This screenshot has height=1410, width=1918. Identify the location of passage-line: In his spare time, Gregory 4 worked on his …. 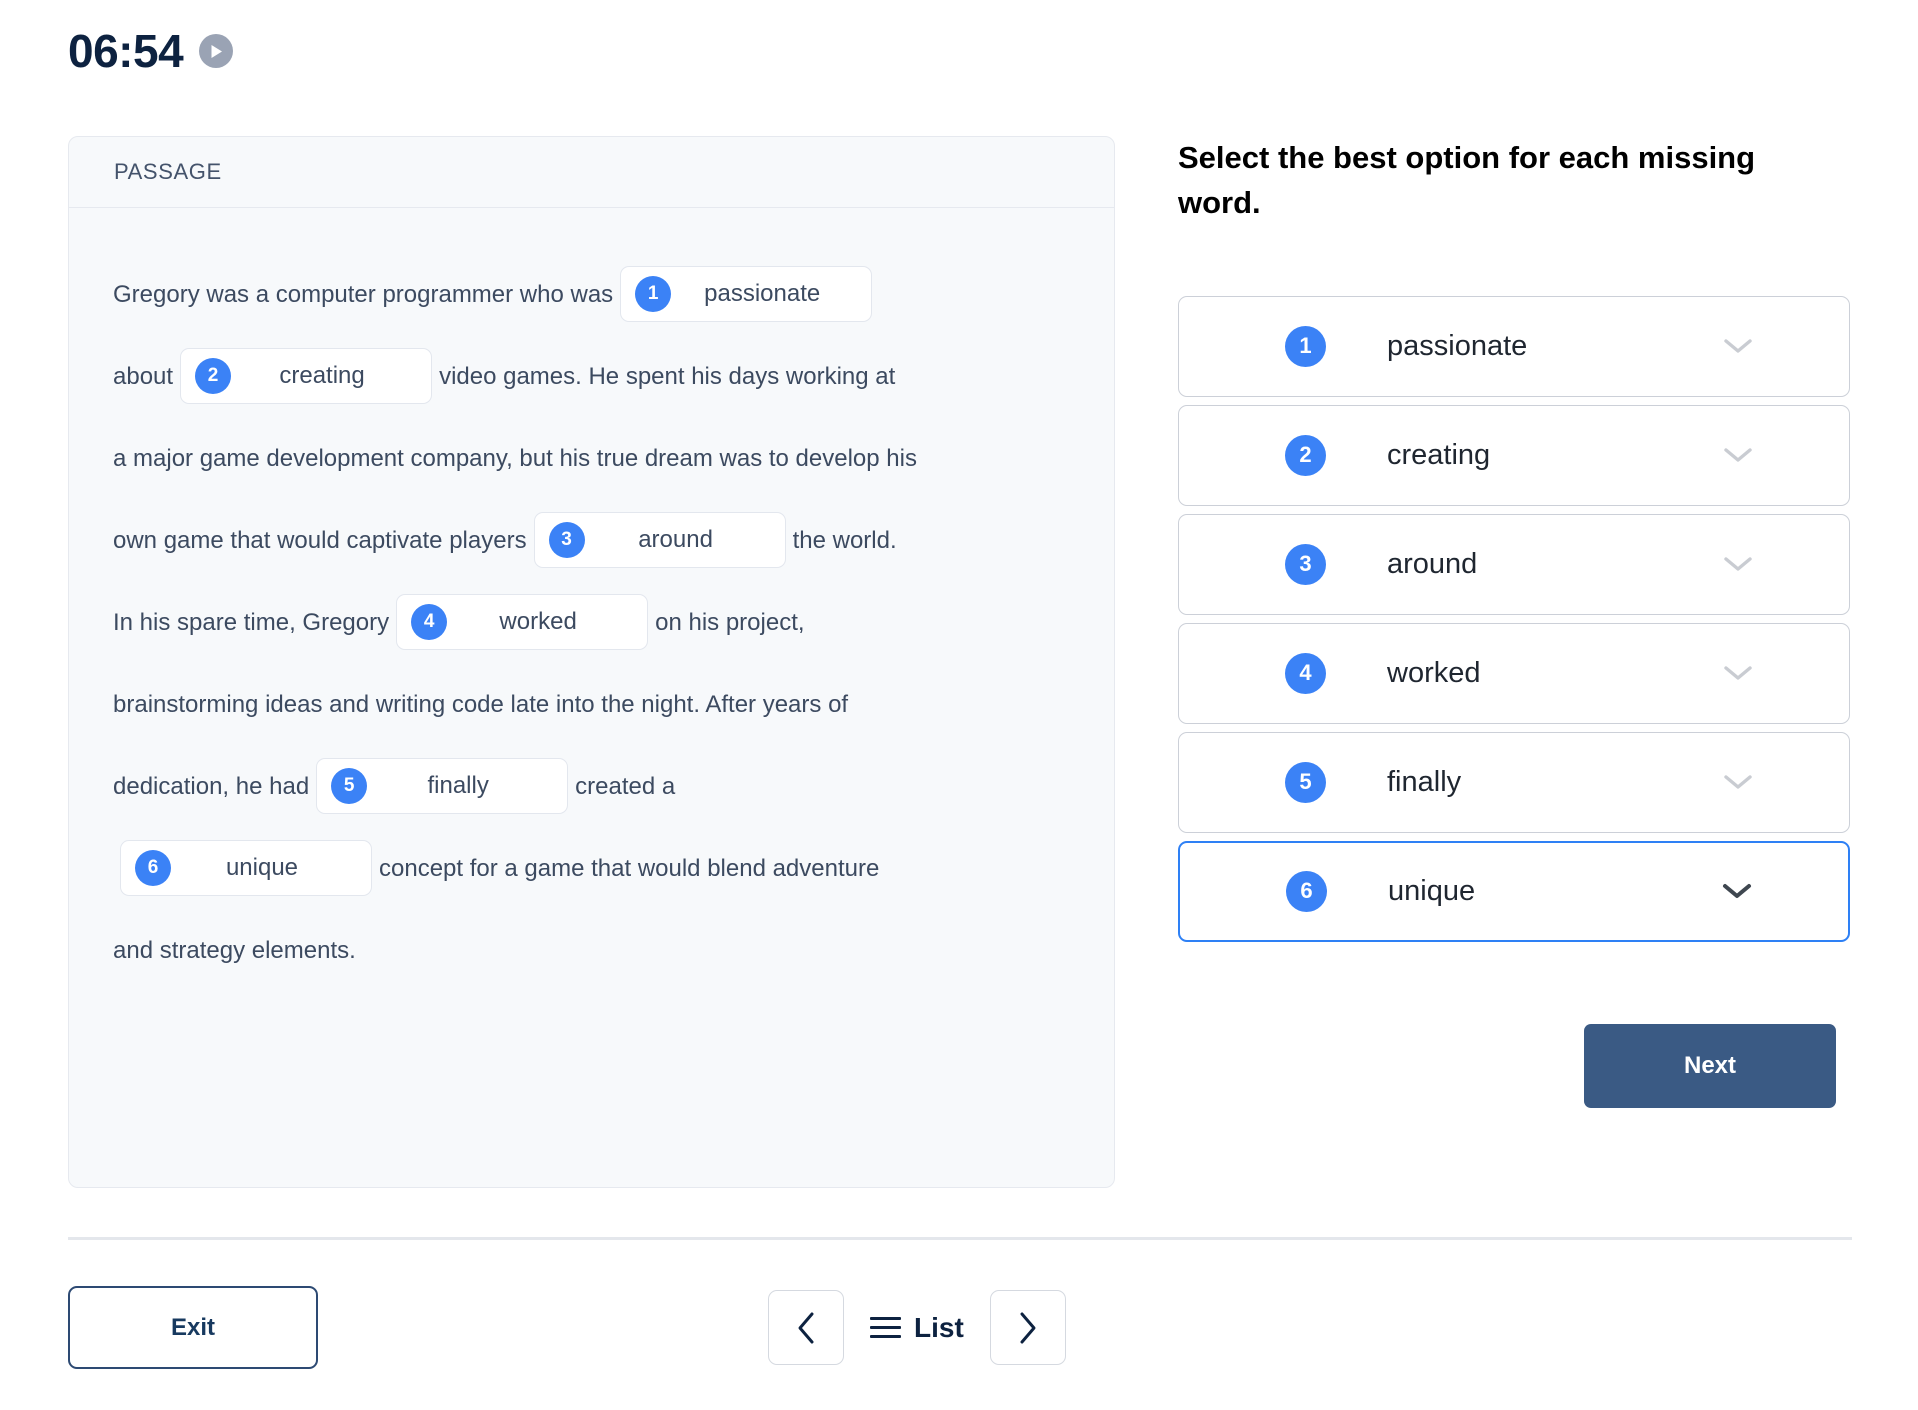
(591, 623).